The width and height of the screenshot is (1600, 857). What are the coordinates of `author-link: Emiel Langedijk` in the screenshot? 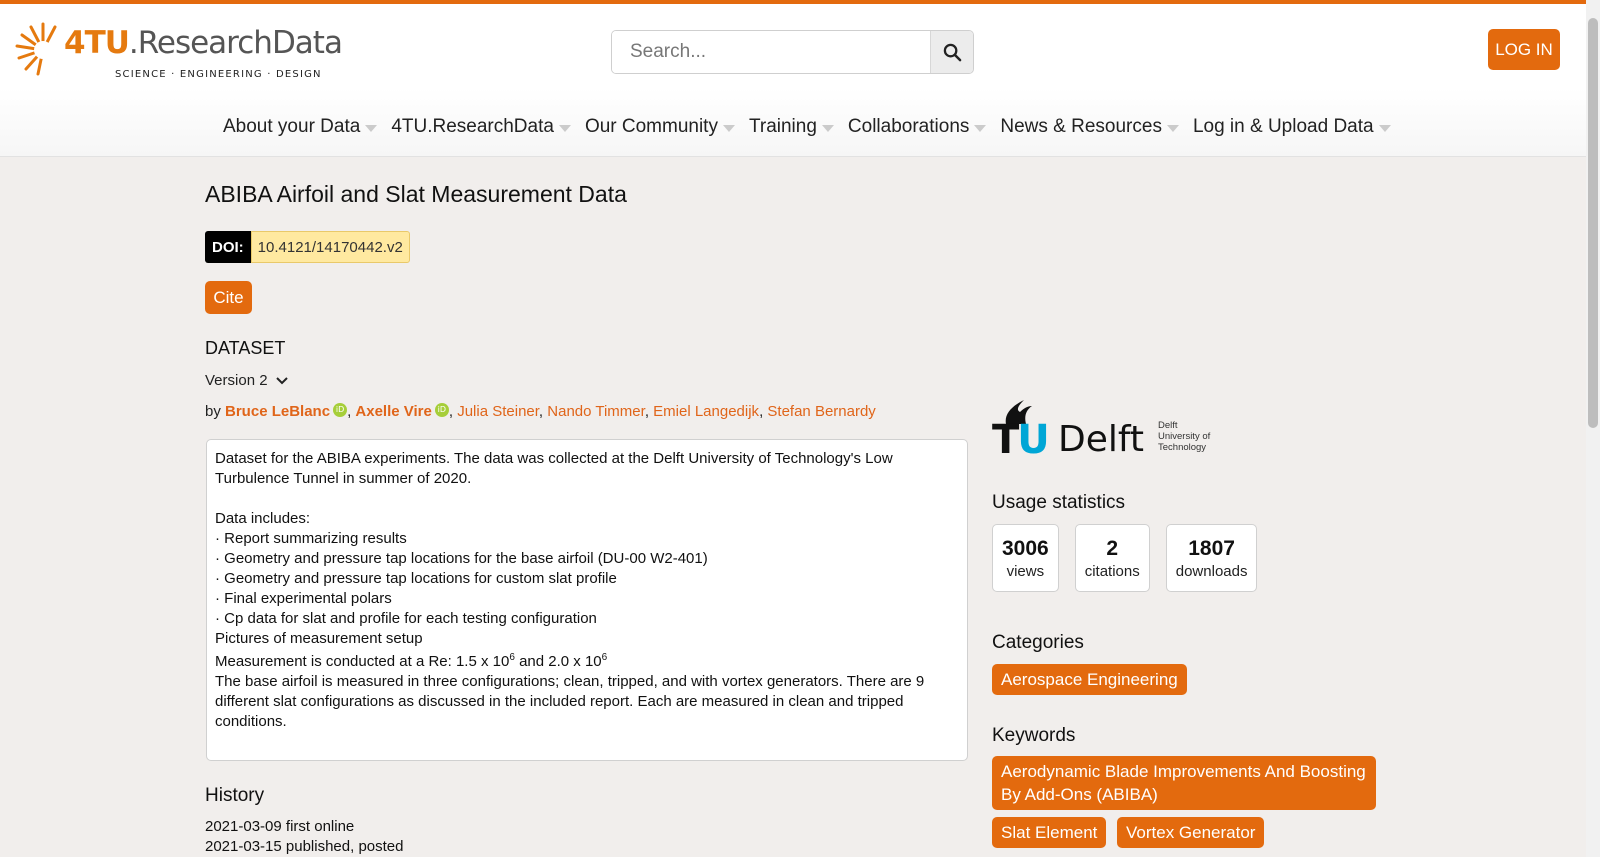 It's located at (706, 411).